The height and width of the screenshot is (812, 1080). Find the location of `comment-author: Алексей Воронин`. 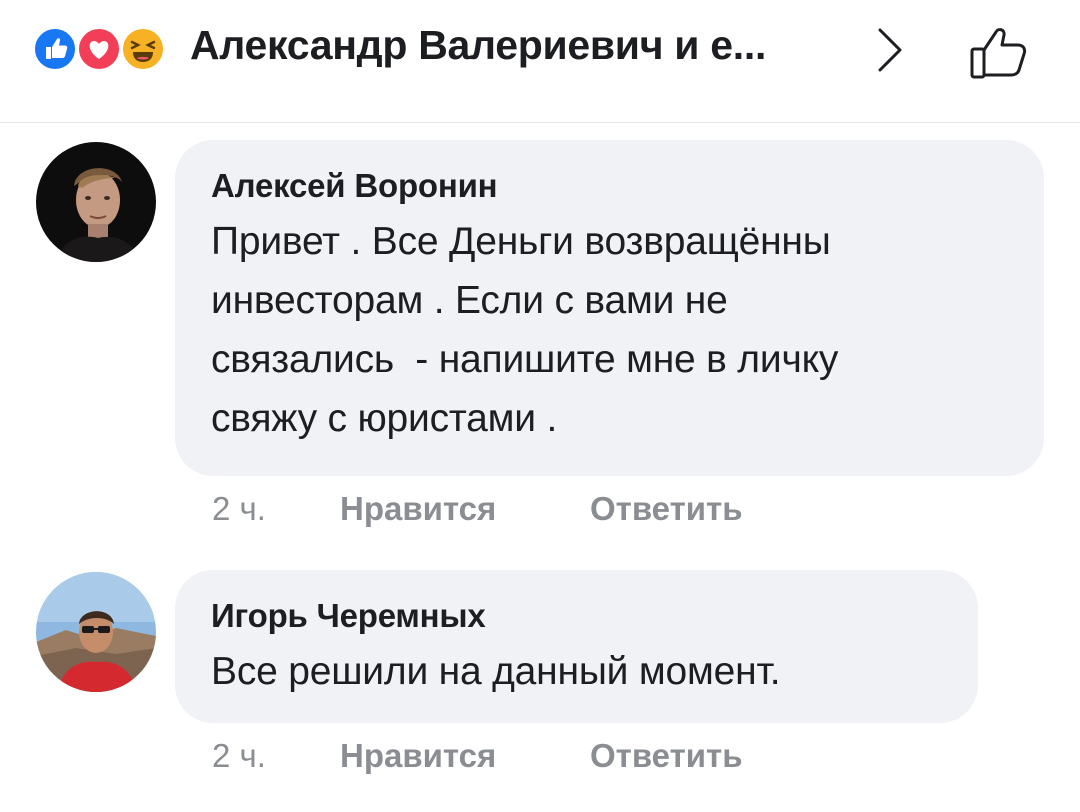

comment-author: Алексей Воронин is located at coordinates (609, 186).